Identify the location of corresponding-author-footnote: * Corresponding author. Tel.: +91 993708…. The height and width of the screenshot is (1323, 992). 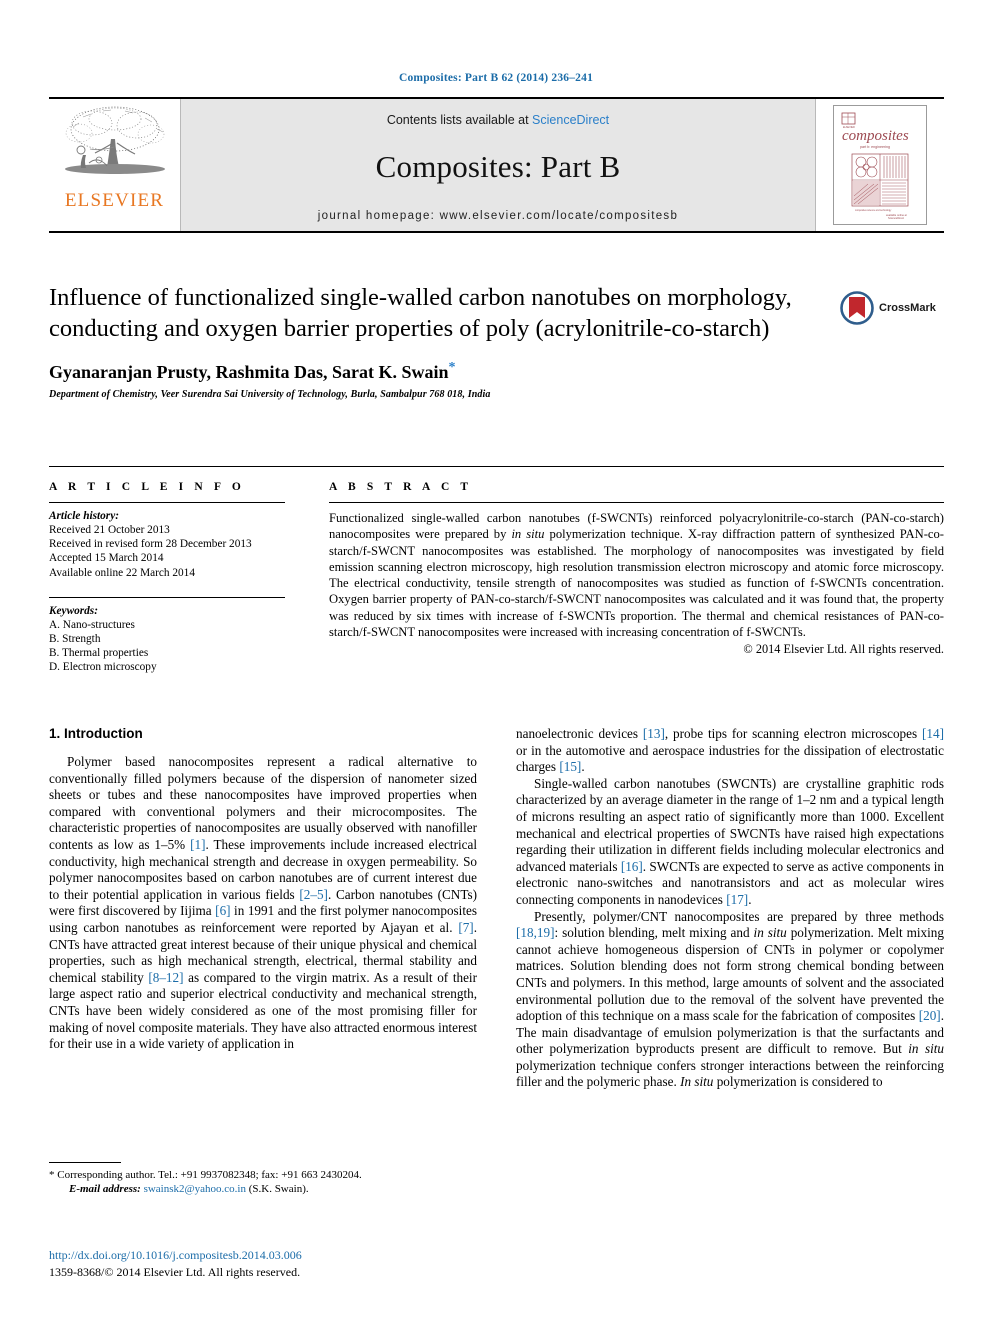
(263, 1179).